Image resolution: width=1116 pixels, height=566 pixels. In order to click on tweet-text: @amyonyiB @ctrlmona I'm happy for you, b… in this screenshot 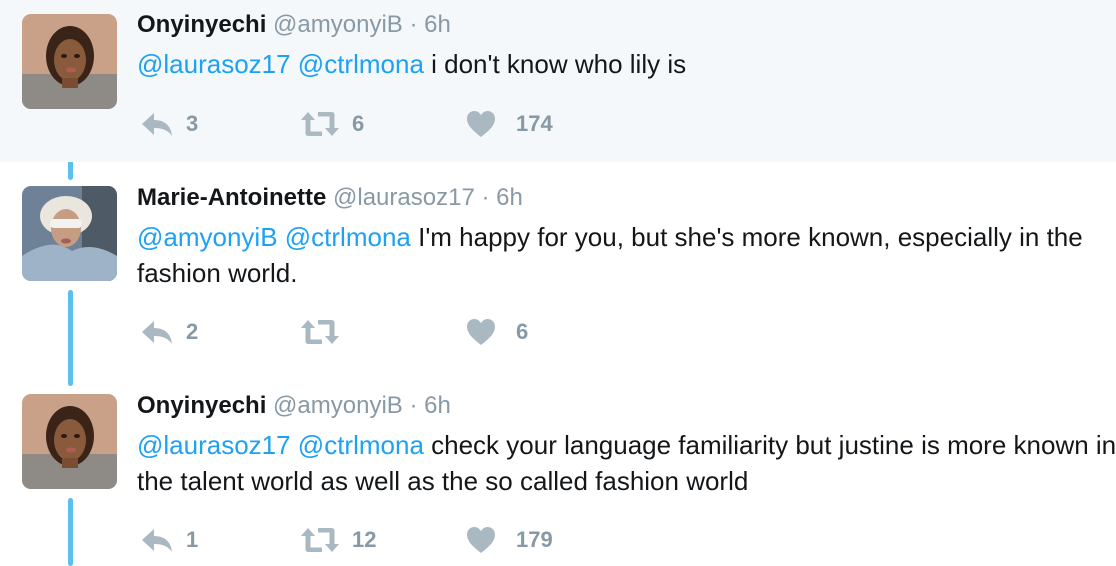, I will do `click(626, 255)`.